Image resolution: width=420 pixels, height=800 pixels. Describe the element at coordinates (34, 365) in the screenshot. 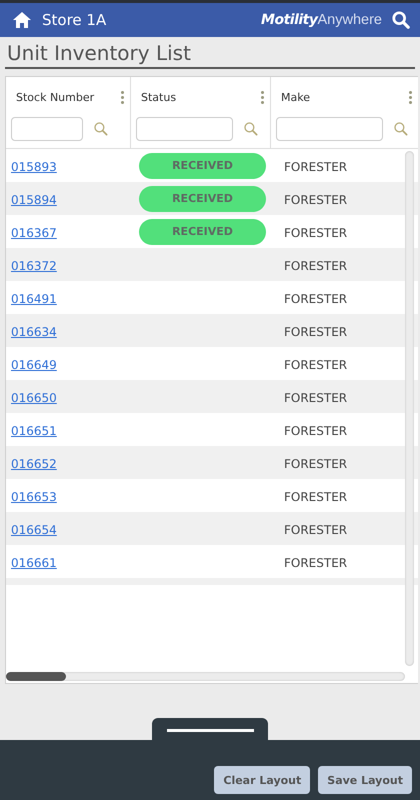

I see `stock-number-link: 016649` at that location.